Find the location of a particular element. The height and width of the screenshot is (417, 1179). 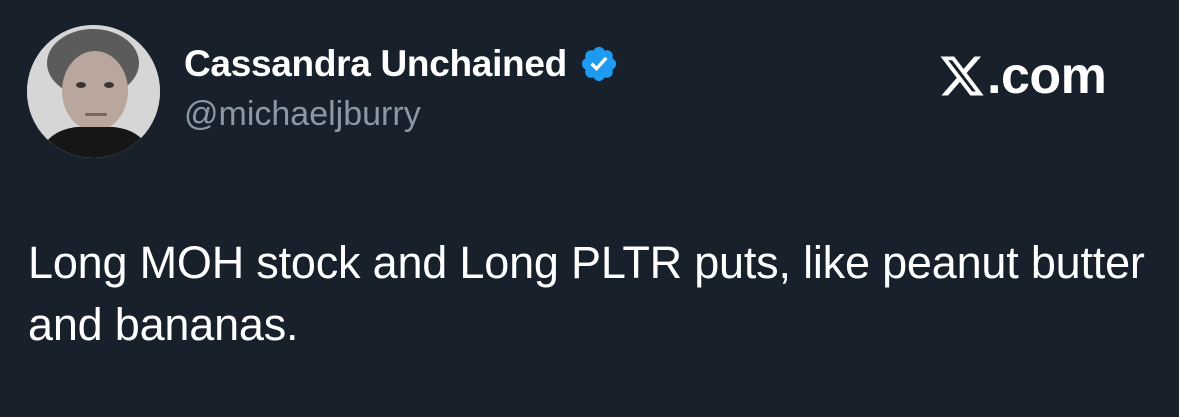

x-logo-icon is located at coordinates (962, 76).